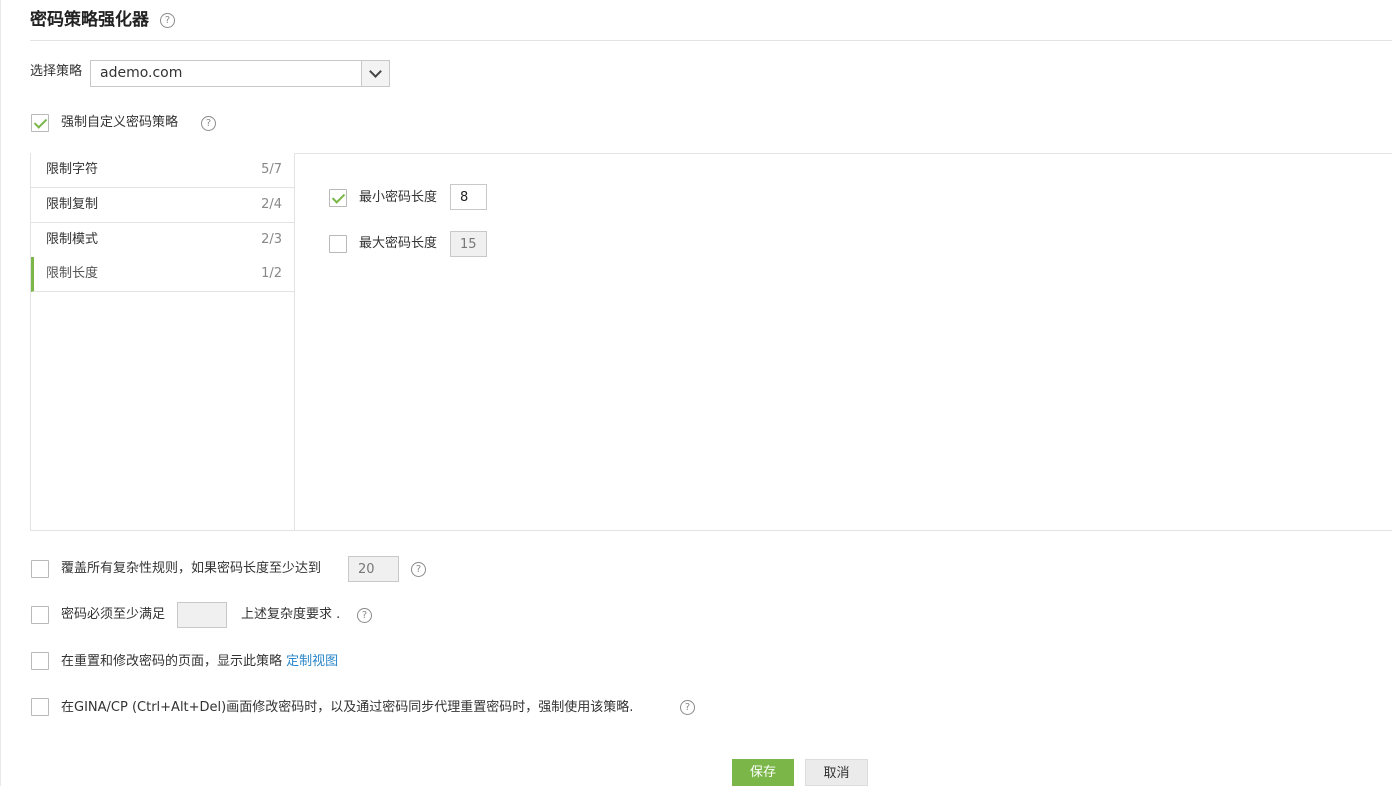 The image size is (1392, 787). Describe the element at coordinates (338, 198) in the screenshot. I see `min-length-checkbox` at that location.